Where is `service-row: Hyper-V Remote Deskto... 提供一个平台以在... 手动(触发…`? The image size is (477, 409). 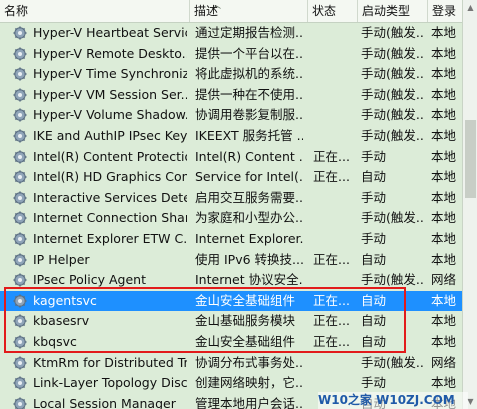
service-row: Hyper-V Remote Deskto... 提供一个平台以在... 手动(触发… is located at coordinates (231, 54).